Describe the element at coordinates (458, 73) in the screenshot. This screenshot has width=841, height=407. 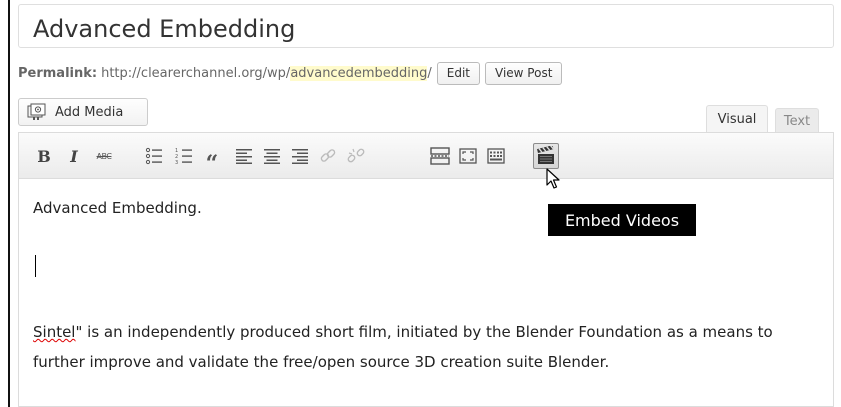
I see `permalink-edit-button: Edit` at that location.